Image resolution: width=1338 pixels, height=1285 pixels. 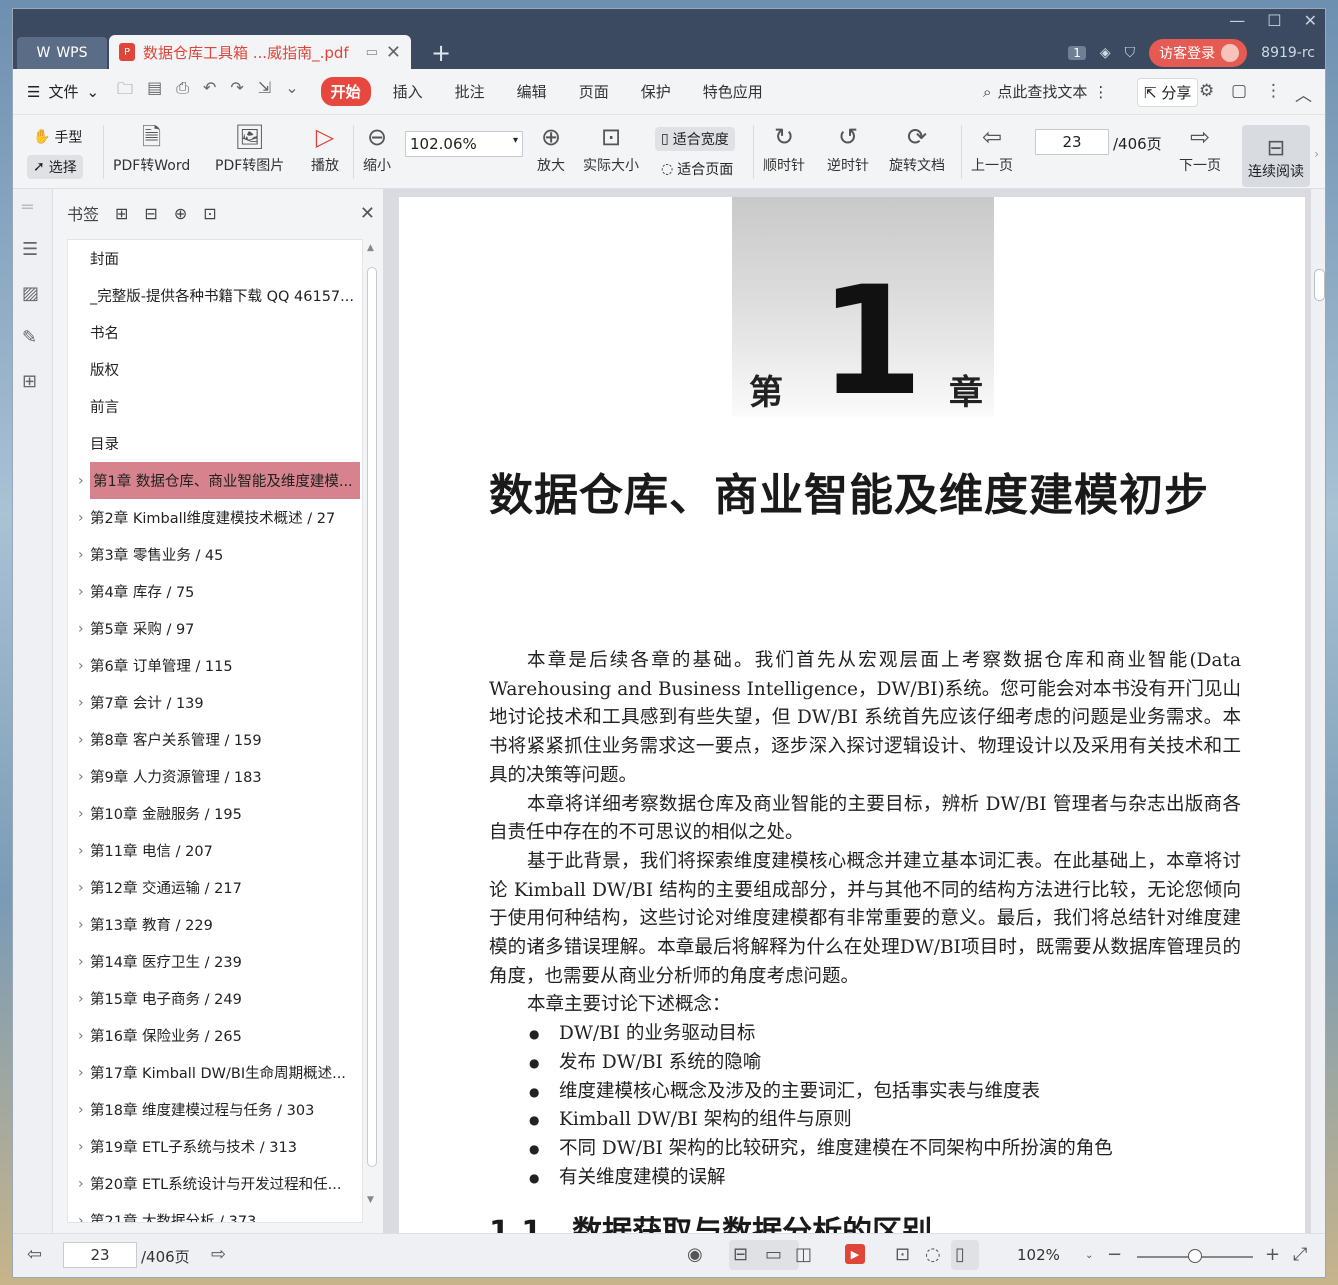 I want to click on file-menu: ☰ 文件 ⌄, so click(x=63, y=91).